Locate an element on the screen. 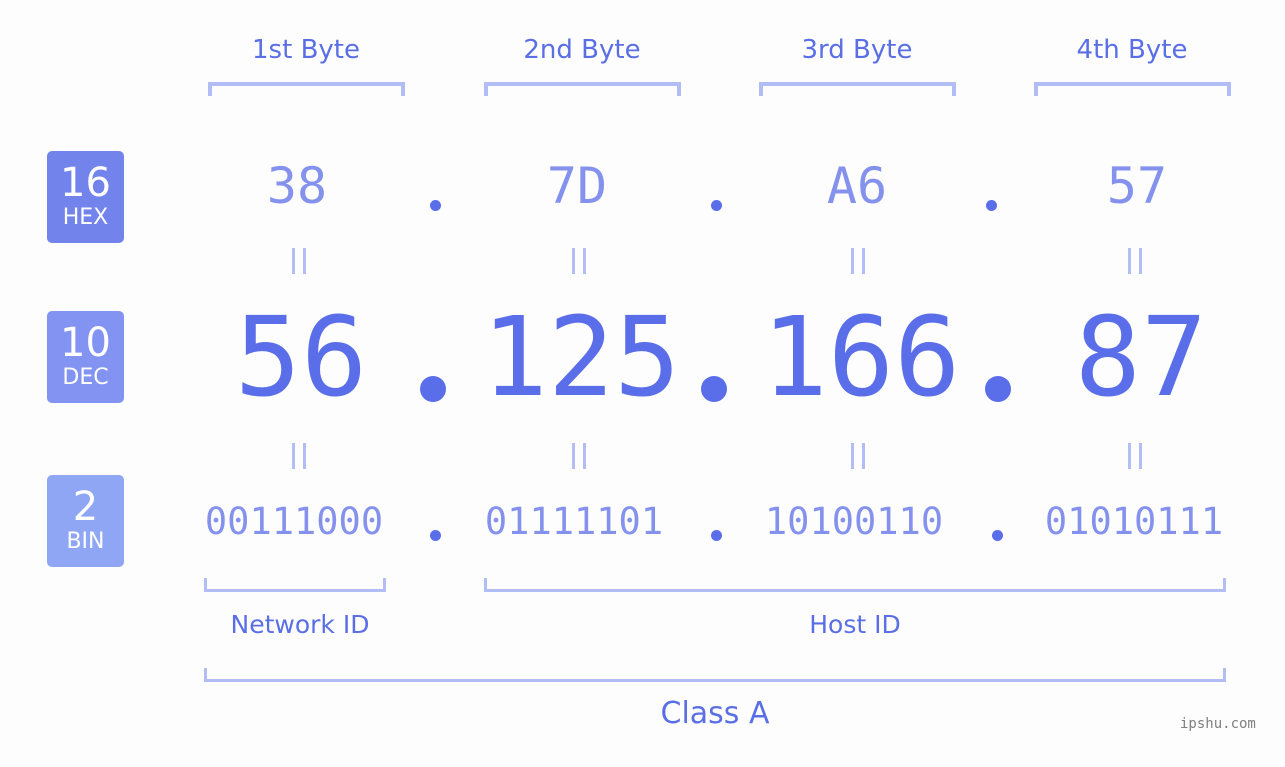 The height and width of the screenshot is (767, 1285). class-bracket is located at coordinates (715, 675).